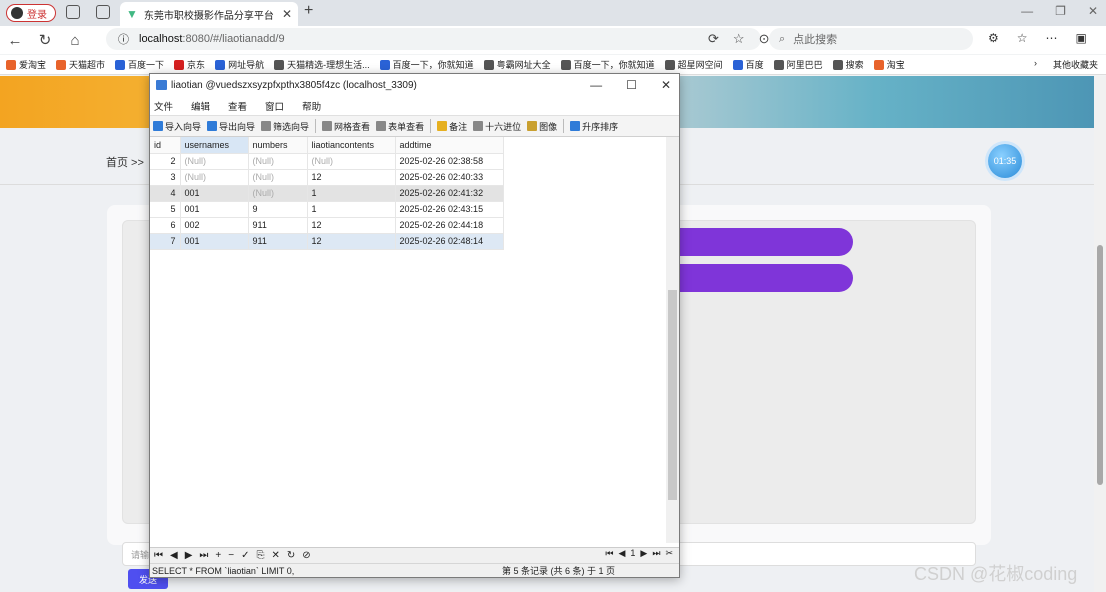 Image resolution: width=1106 pixels, height=592 pixels. What do you see at coordinates (245, 555) in the screenshot?
I see `edit-icon: ✓` at bounding box center [245, 555].